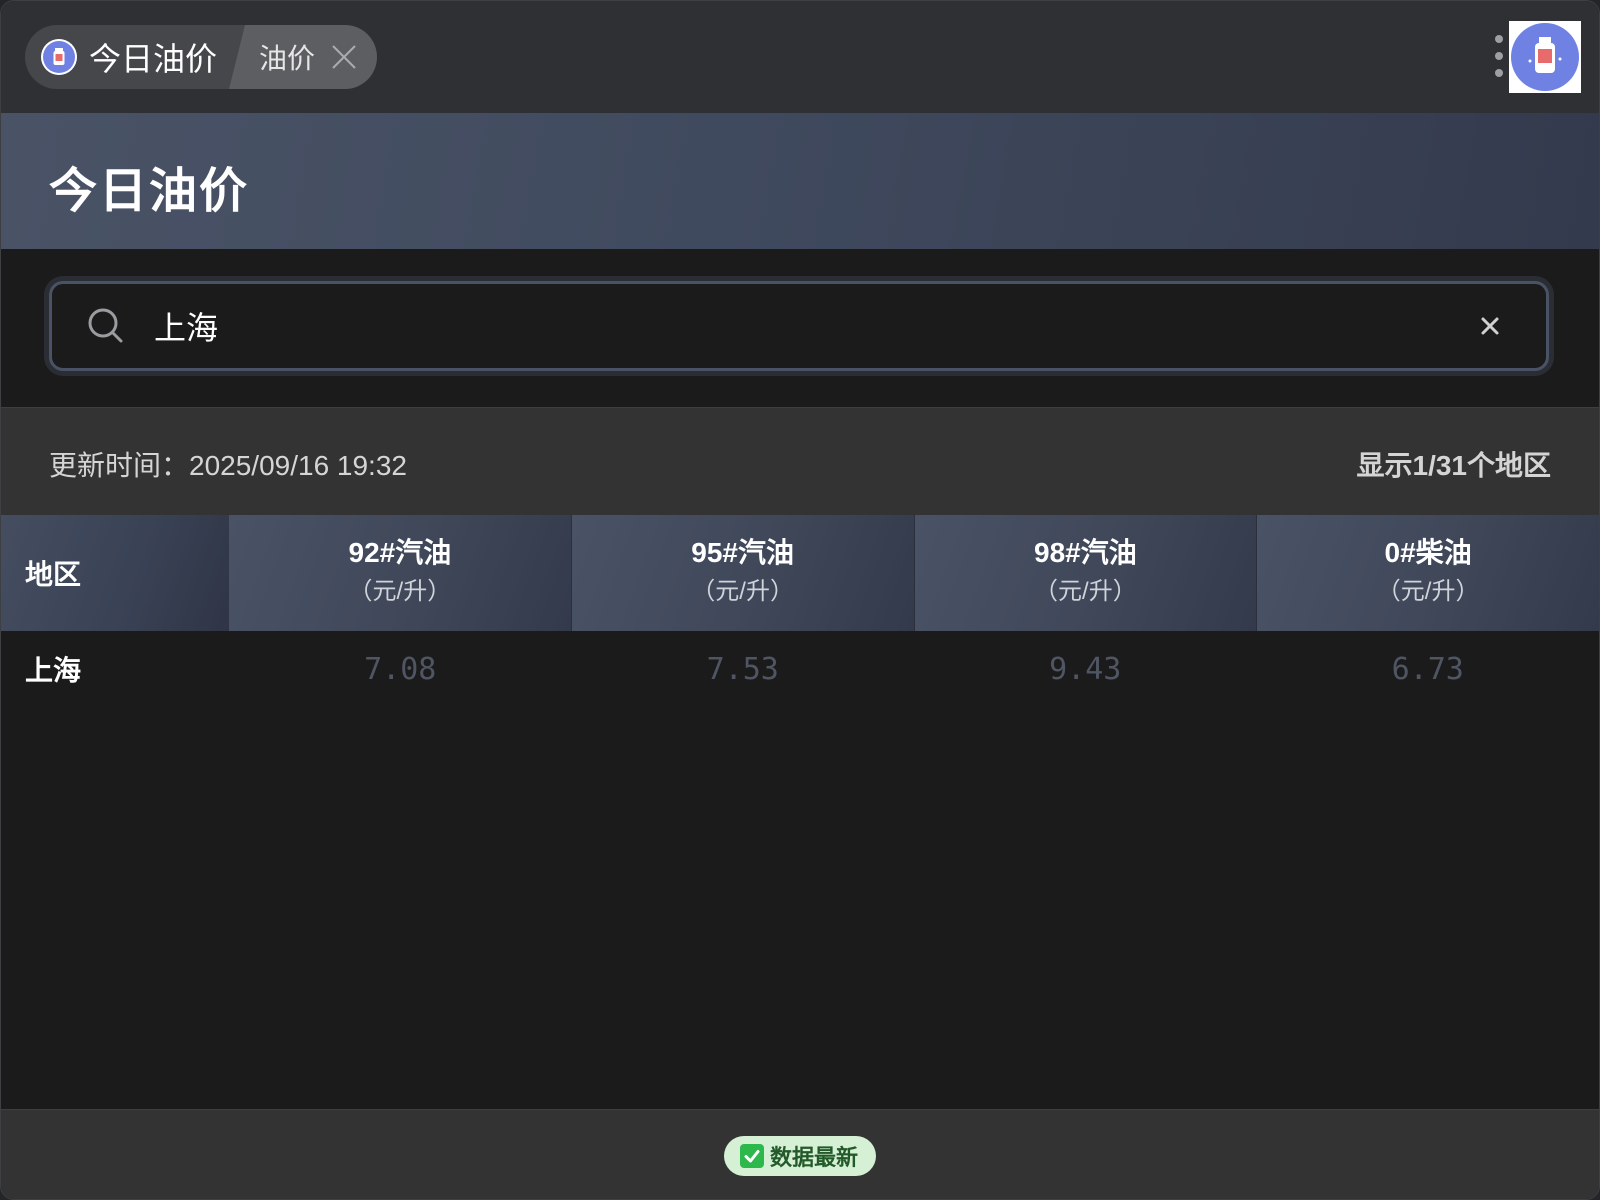  I want to click on close-icon, so click(344, 57).